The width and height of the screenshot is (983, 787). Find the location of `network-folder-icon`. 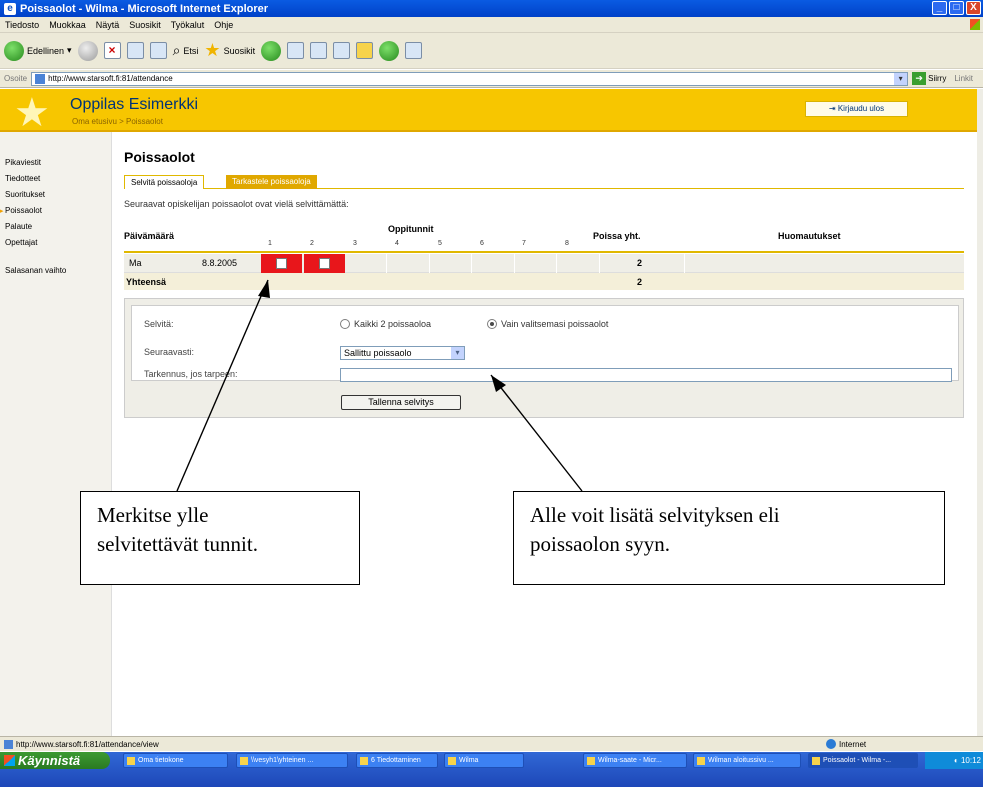

network-folder-icon is located at coordinates (244, 761).